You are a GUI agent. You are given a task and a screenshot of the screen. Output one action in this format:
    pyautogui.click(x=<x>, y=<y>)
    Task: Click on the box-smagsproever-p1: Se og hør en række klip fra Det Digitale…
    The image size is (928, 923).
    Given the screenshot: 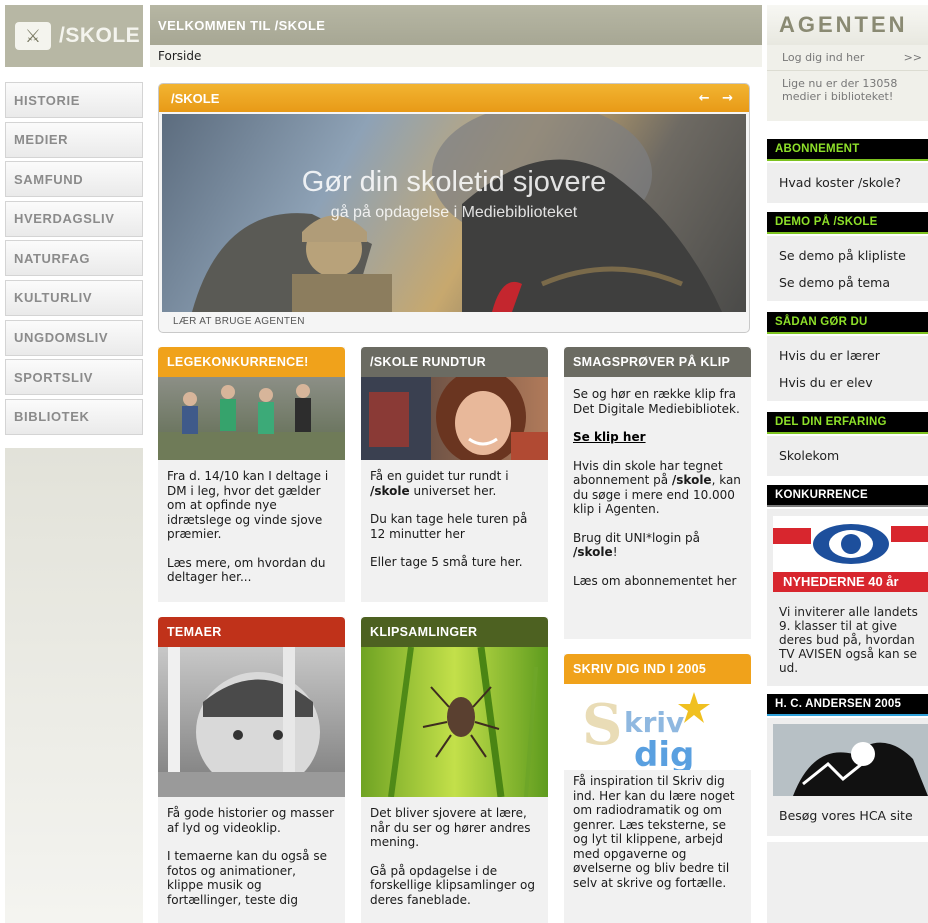 What is the action you would take?
    pyautogui.click(x=656, y=401)
    